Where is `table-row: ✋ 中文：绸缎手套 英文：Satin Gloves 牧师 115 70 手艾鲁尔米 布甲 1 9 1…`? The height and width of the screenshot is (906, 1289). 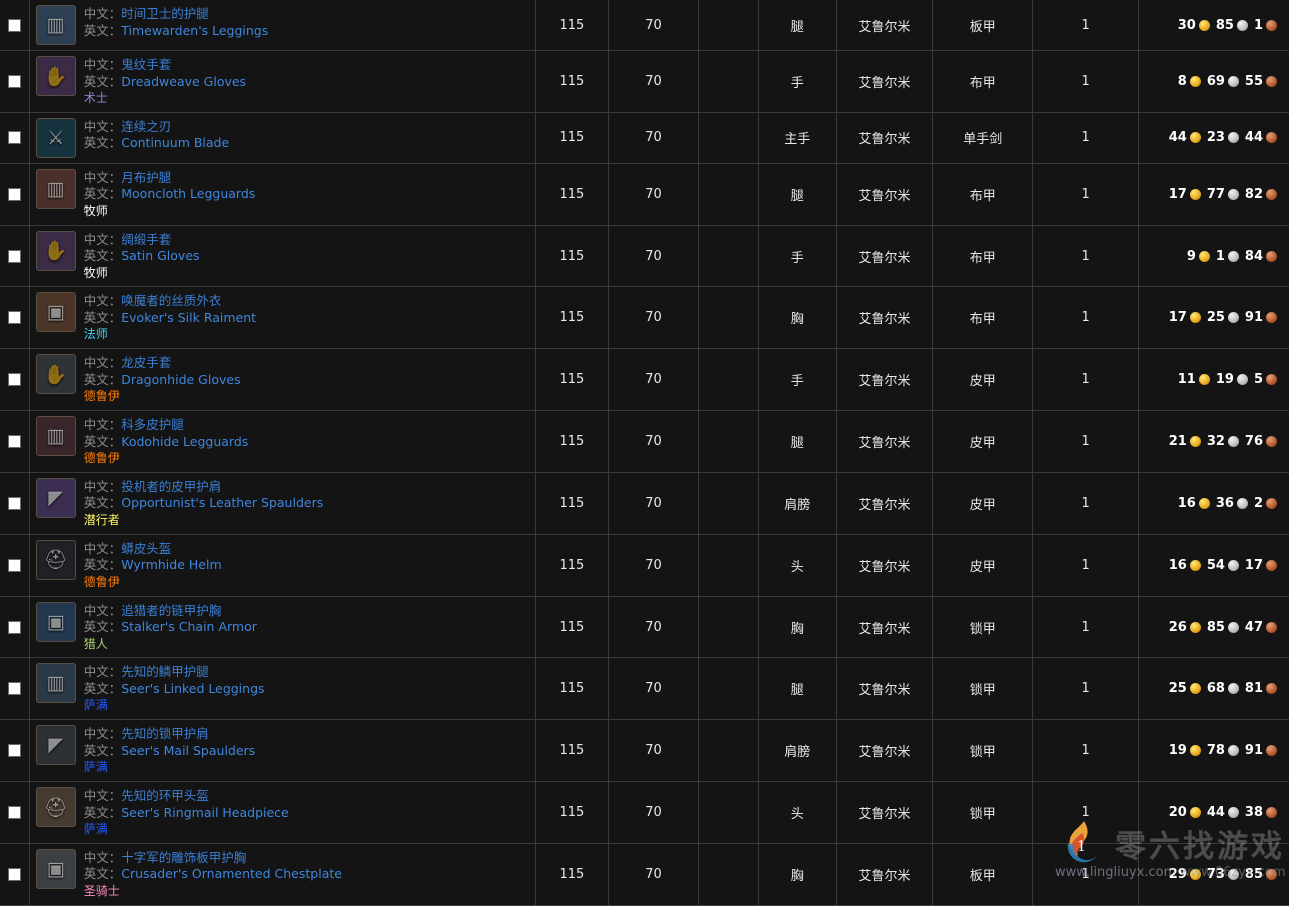
table-row: ✋ 中文：绸缎手套 英文：Satin Gloves 牧师 115 70 手艾鲁尔米 布甲 1 9 1… is located at coordinates (644, 256).